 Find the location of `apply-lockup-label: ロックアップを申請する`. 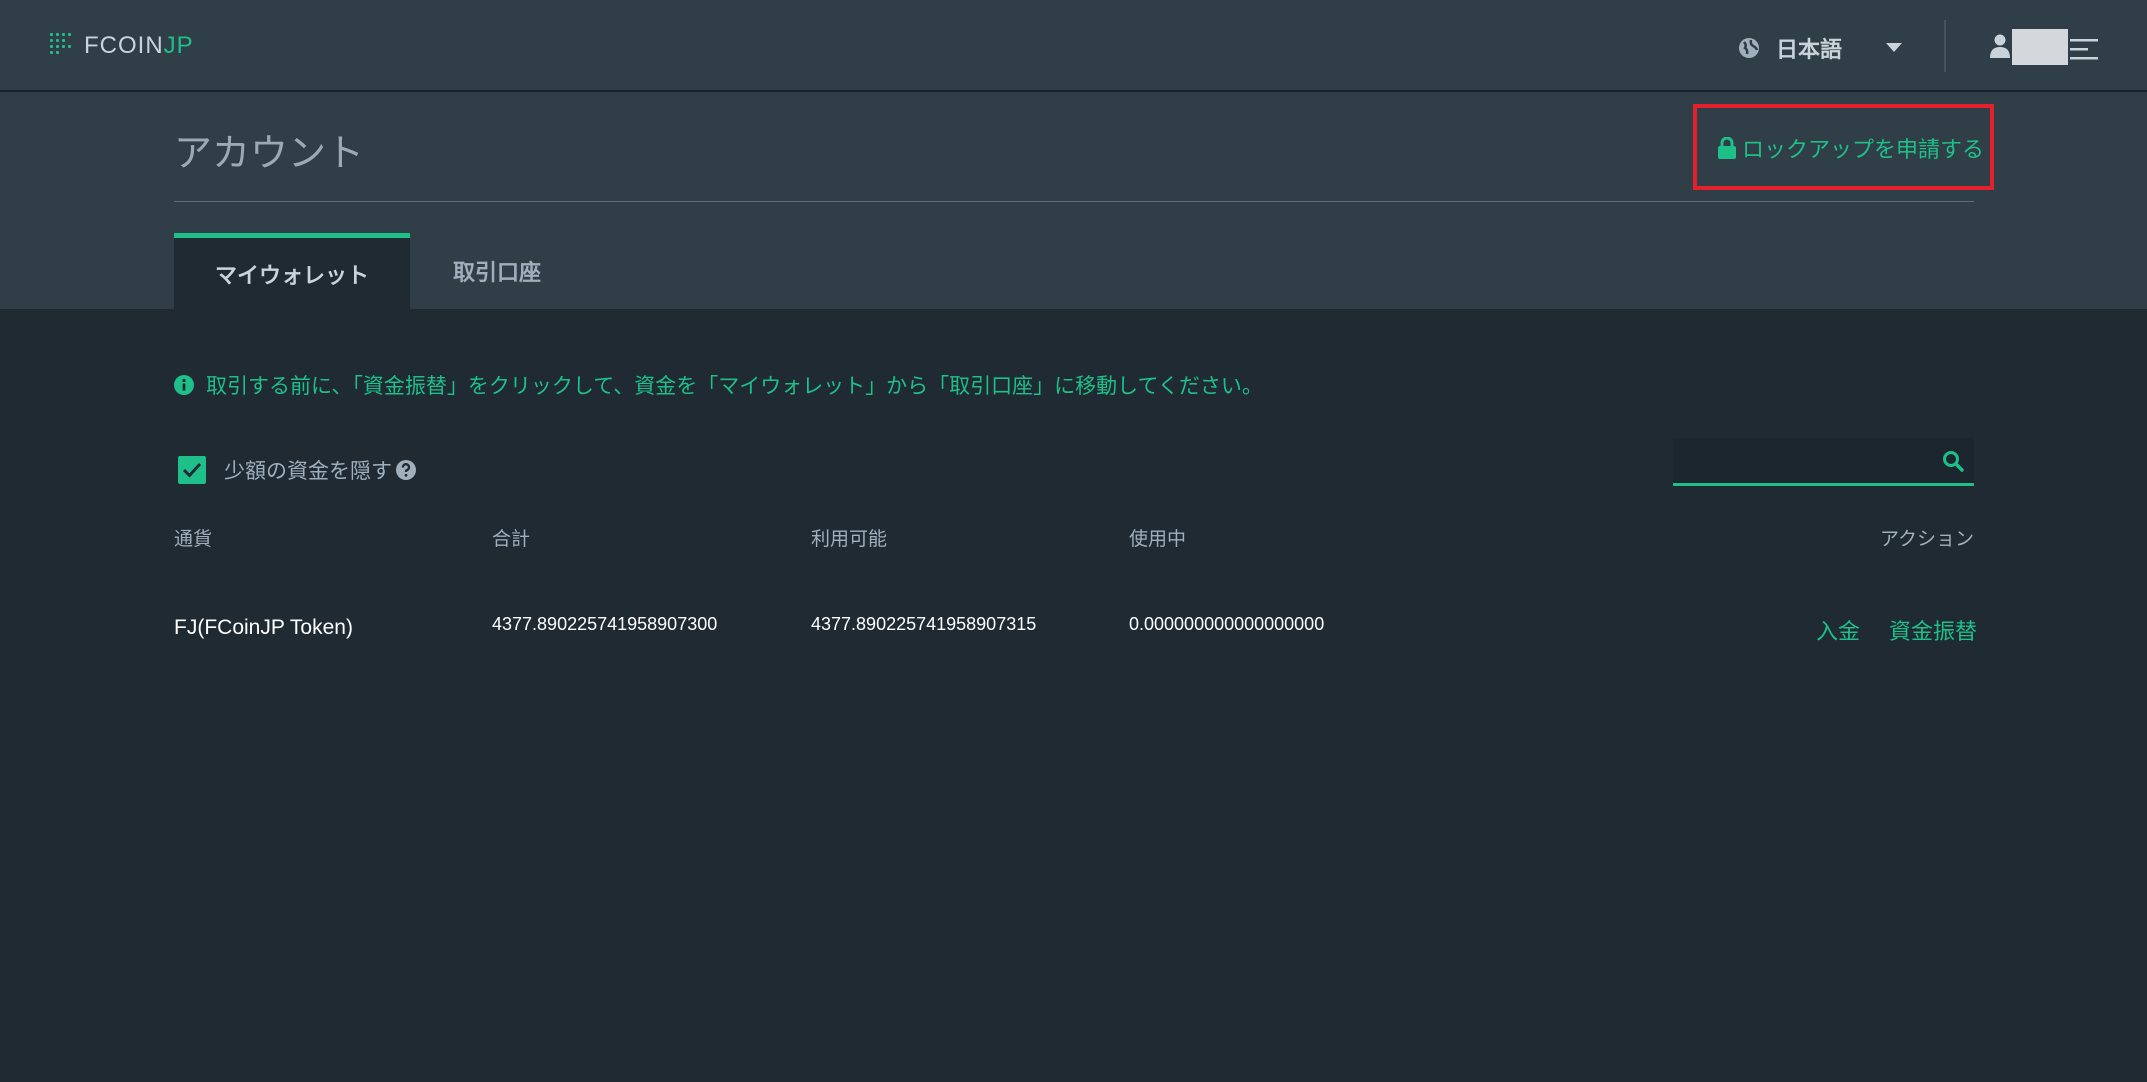

apply-lockup-label: ロックアップを申請する is located at coordinates (1863, 150).